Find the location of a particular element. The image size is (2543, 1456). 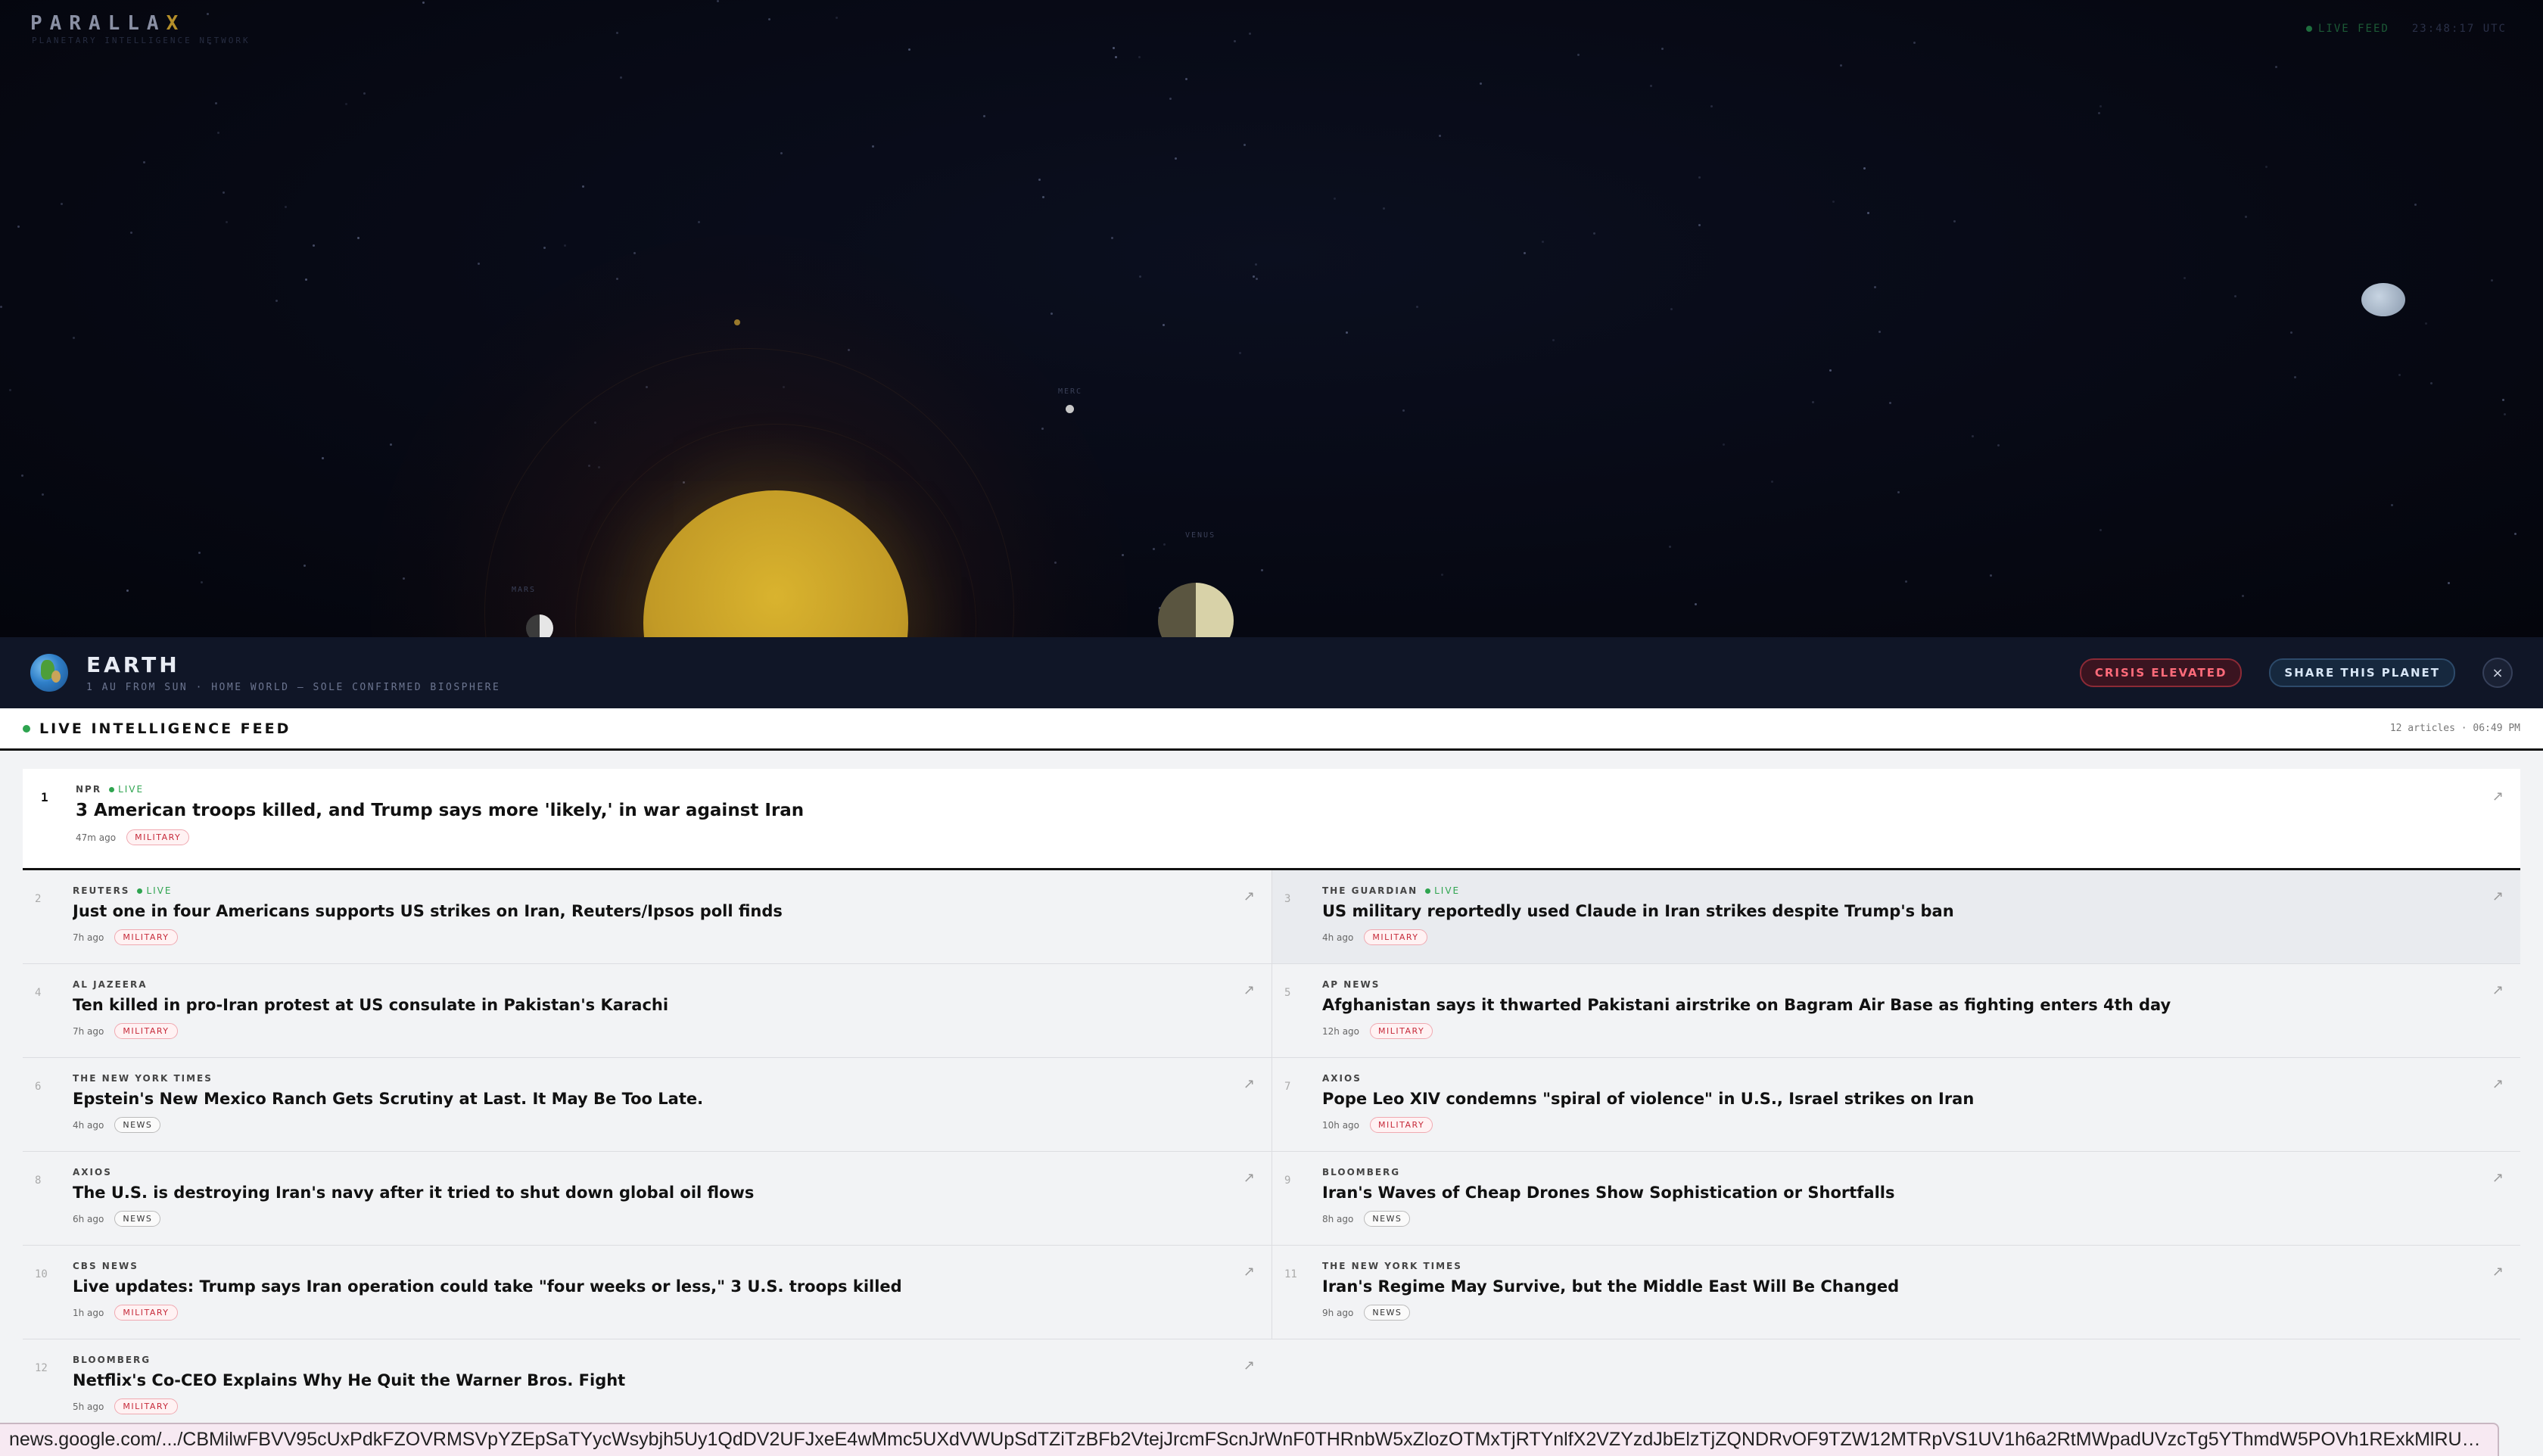

planet-mars is located at coordinates (539, 625).